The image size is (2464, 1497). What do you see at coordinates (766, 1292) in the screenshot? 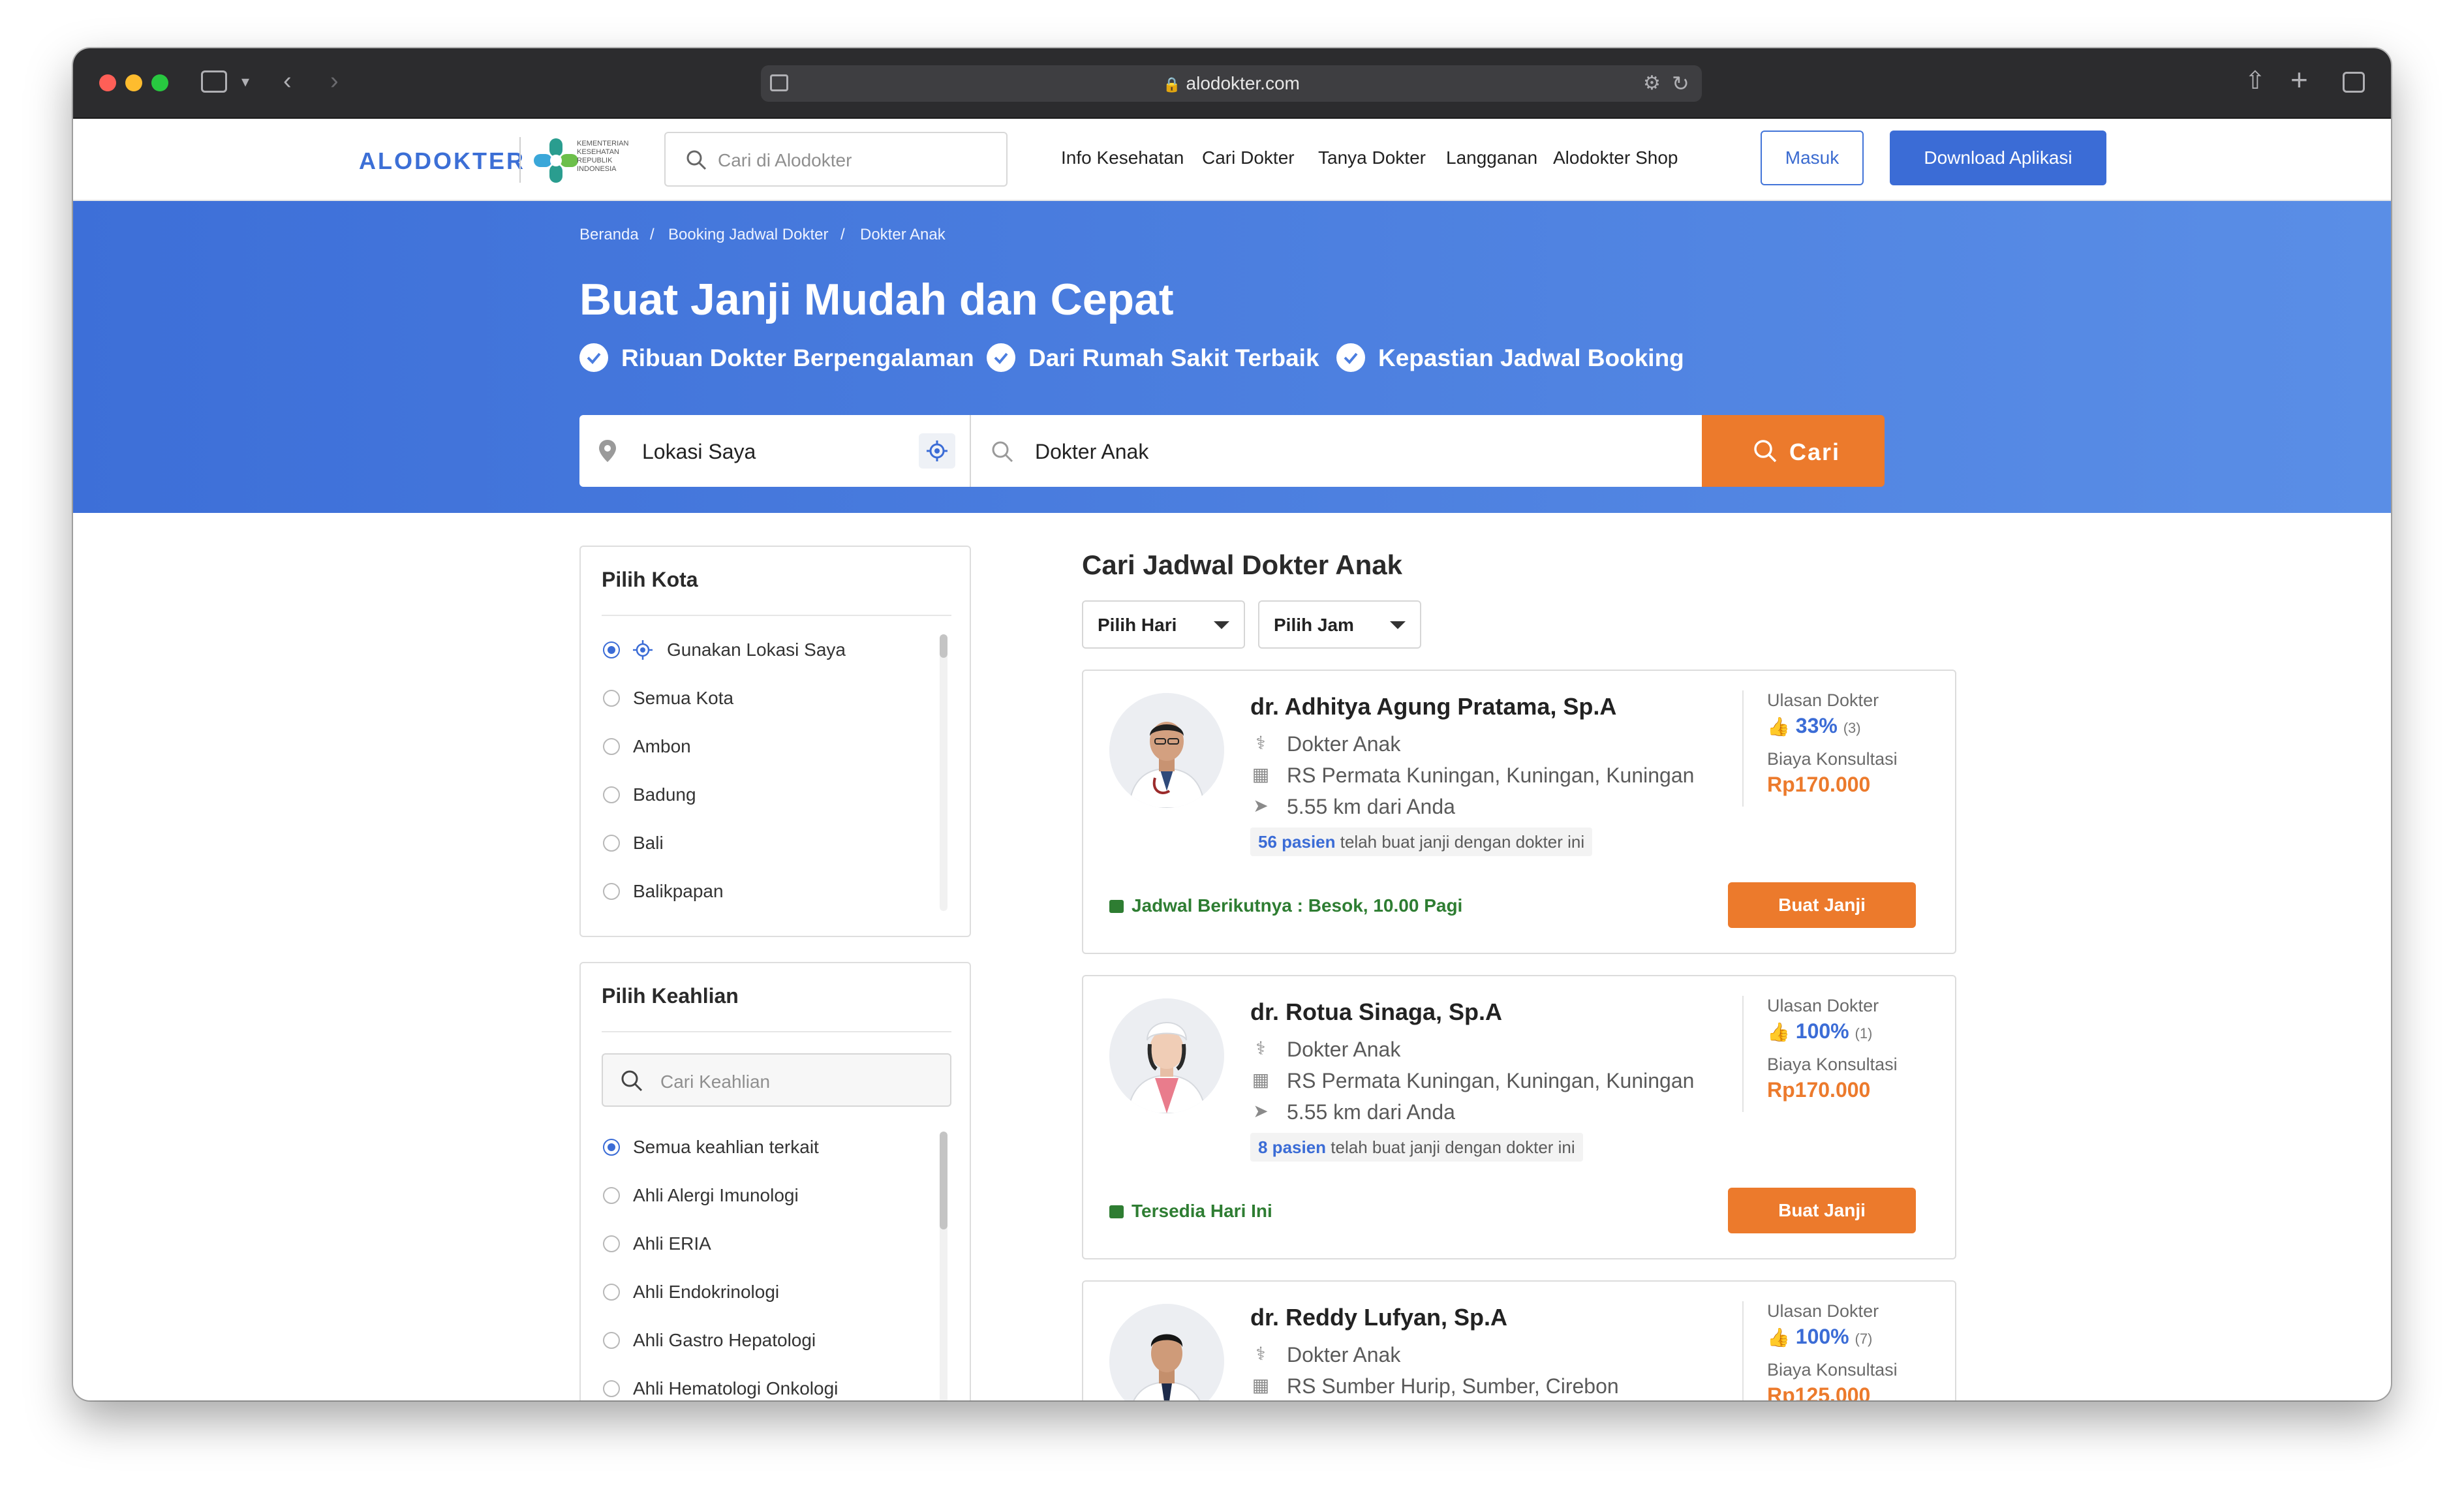
I see `skill-option: Ahli Endokrinologi` at bounding box center [766, 1292].